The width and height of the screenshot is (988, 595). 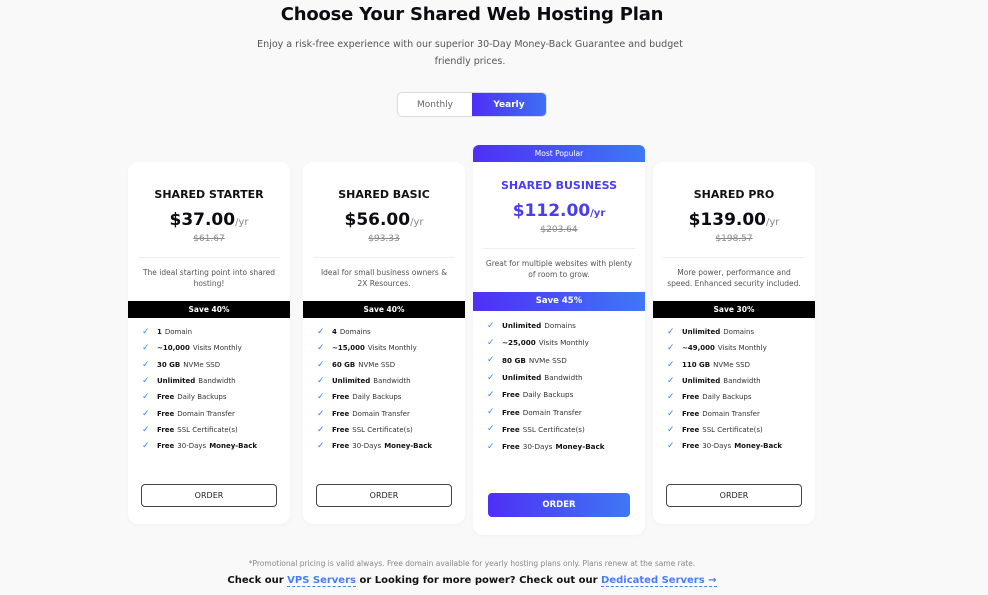 I want to click on plan-price: $56.00/yr, so click(x=384, y=220).